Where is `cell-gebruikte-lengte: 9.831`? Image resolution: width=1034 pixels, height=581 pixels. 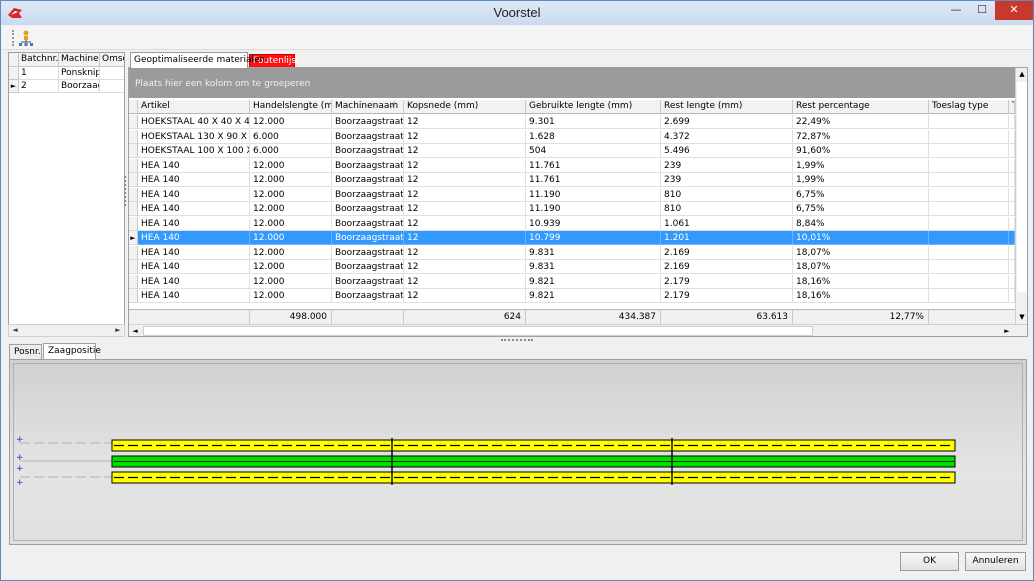
cell-gebruikte-lengte: 9.831 is located at coordinates (593, 252).